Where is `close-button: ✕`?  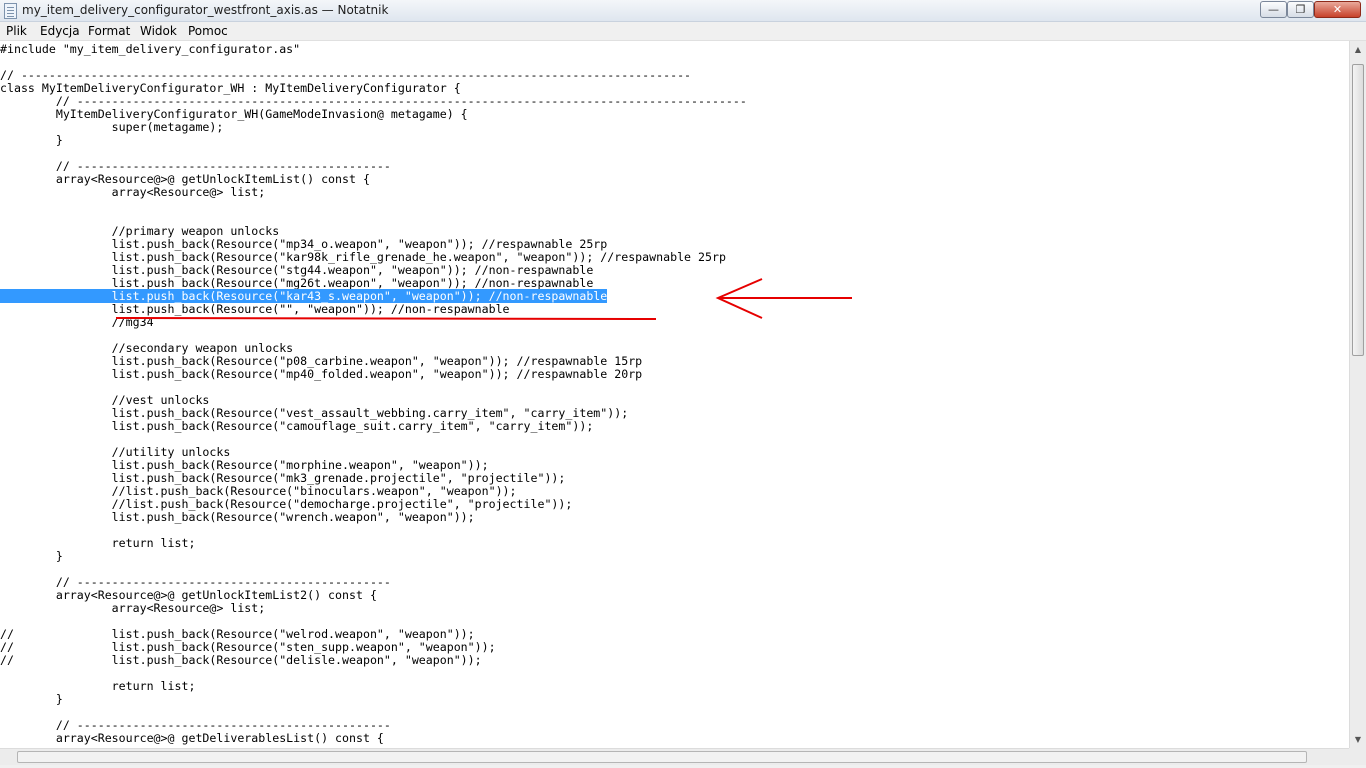
close-button: ✕ is located at coordinates (1337, 9).